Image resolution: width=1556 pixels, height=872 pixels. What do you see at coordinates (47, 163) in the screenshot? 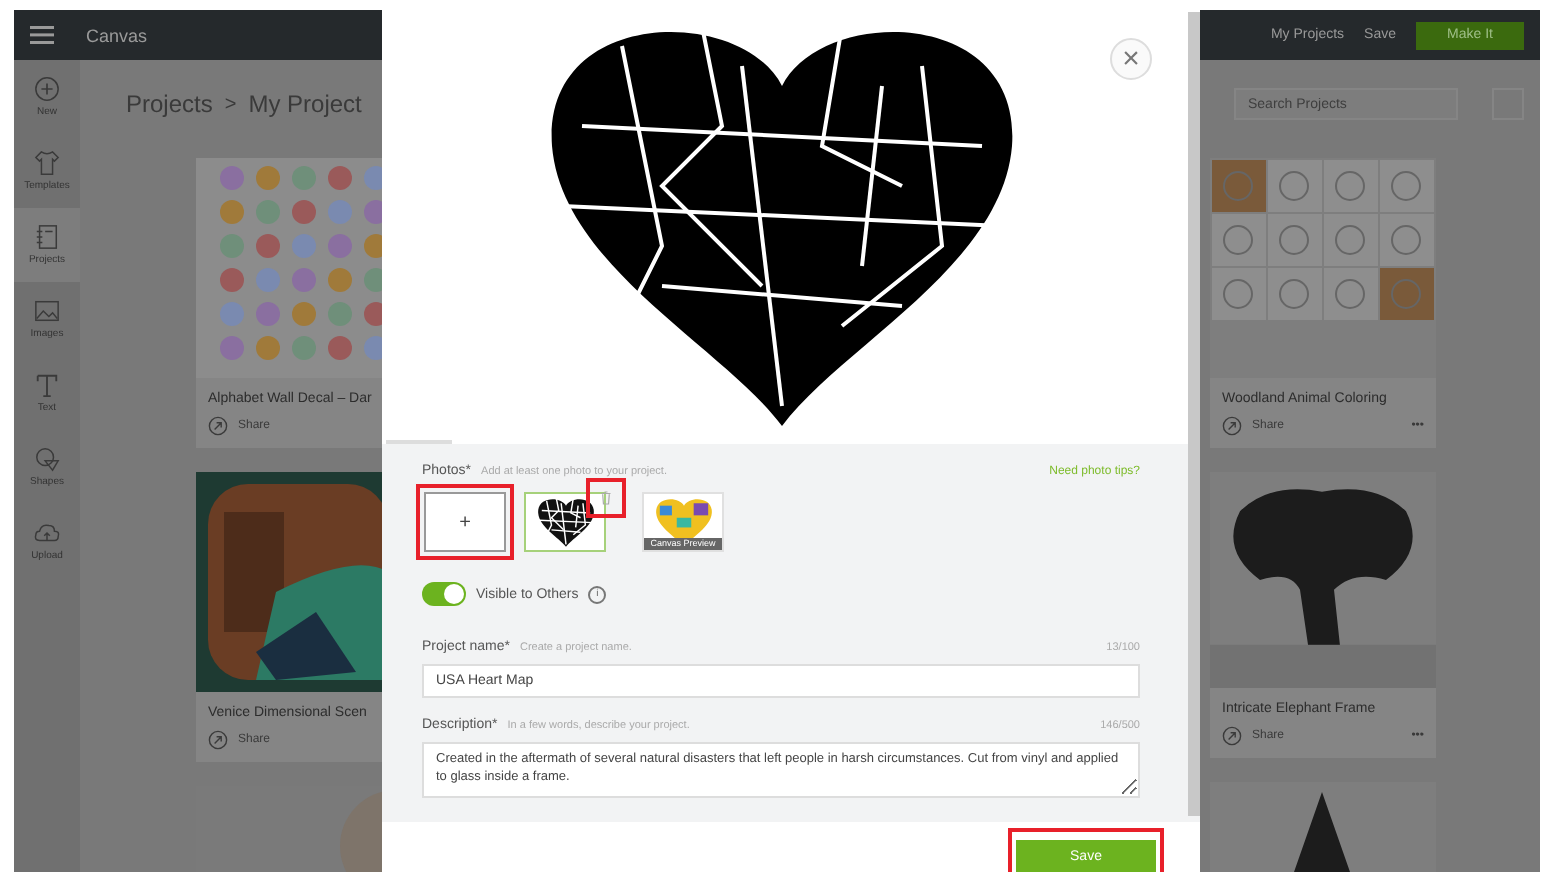
I see `shirt-icon` at bounding box center [47, 163].